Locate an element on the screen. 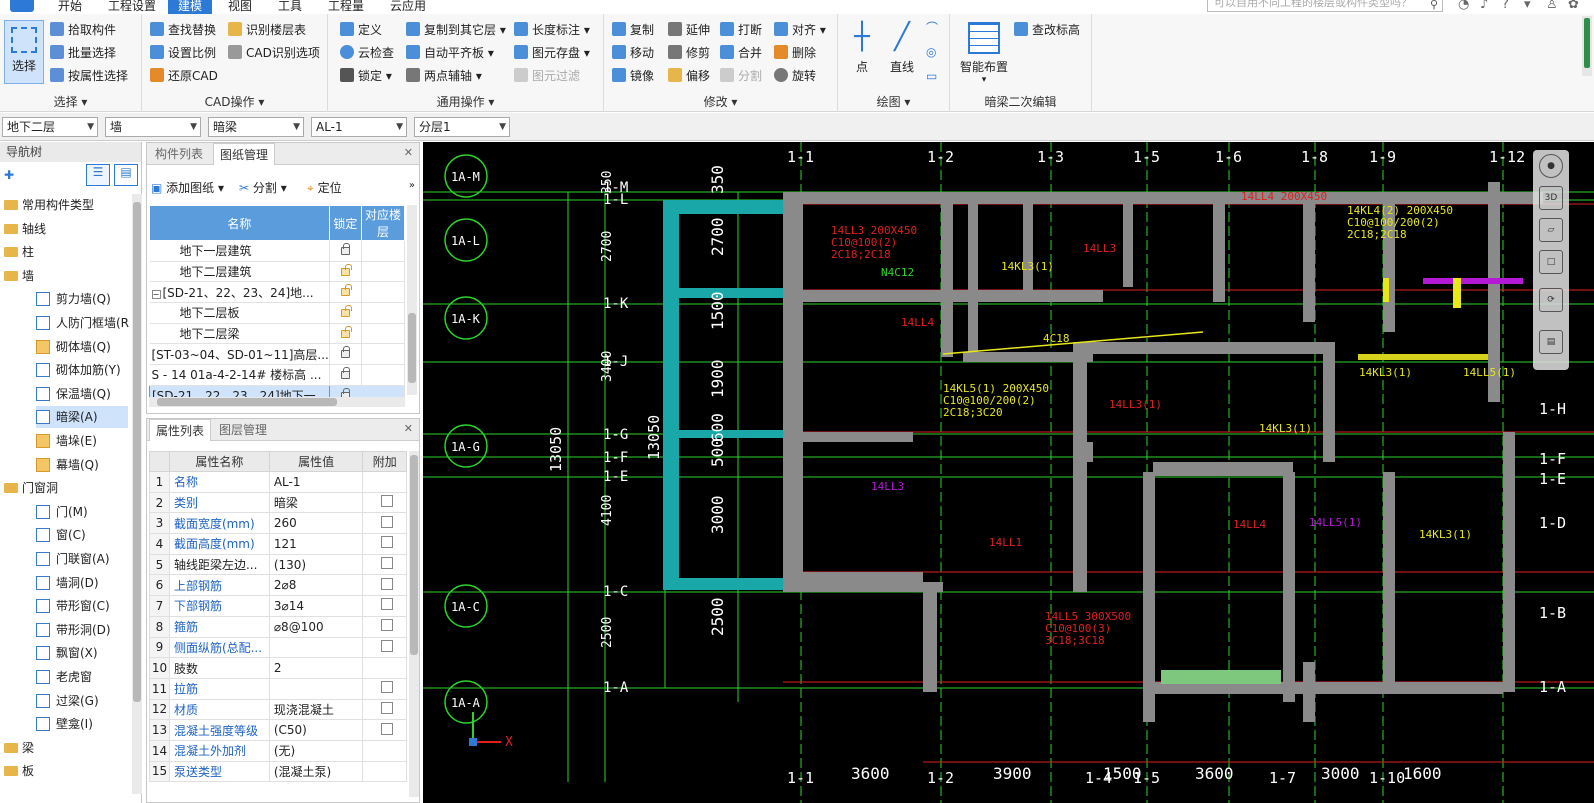 This screenshot has height=803, width=1594. tab-tools: 工具 is located at coordinates (290, 7).